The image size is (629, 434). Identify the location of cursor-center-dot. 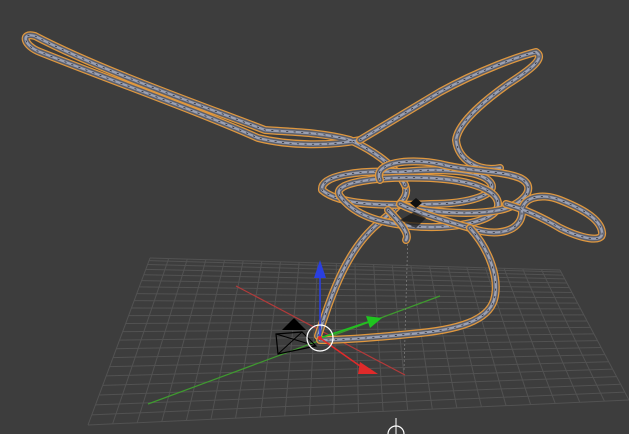
(320, 338).